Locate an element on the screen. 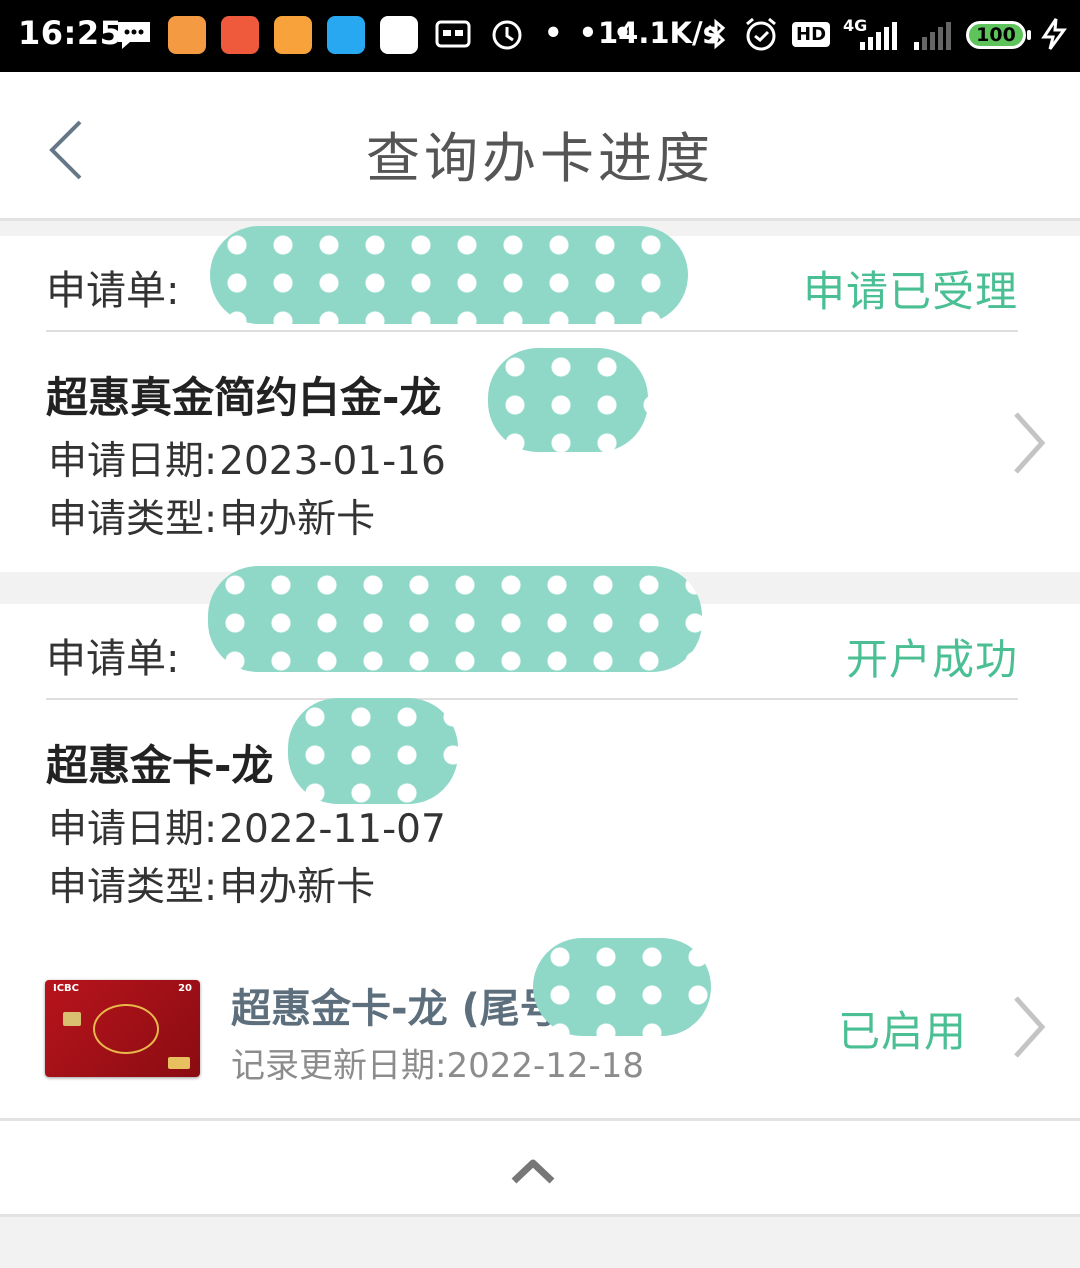 This screenshot has width=1080, height=1268. alarm-clock-icon is located at coordinates (761, 39).